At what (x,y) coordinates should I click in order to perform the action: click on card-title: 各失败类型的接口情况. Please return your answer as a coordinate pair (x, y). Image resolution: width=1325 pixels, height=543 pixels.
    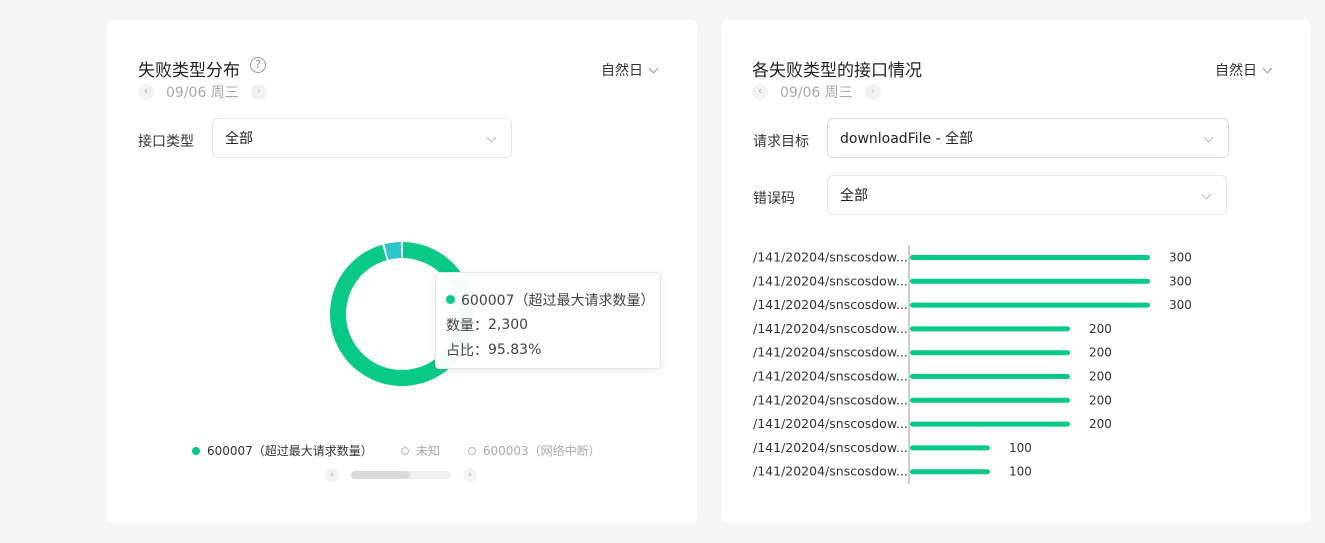
    Looking at the image, I should click on (837, 71).